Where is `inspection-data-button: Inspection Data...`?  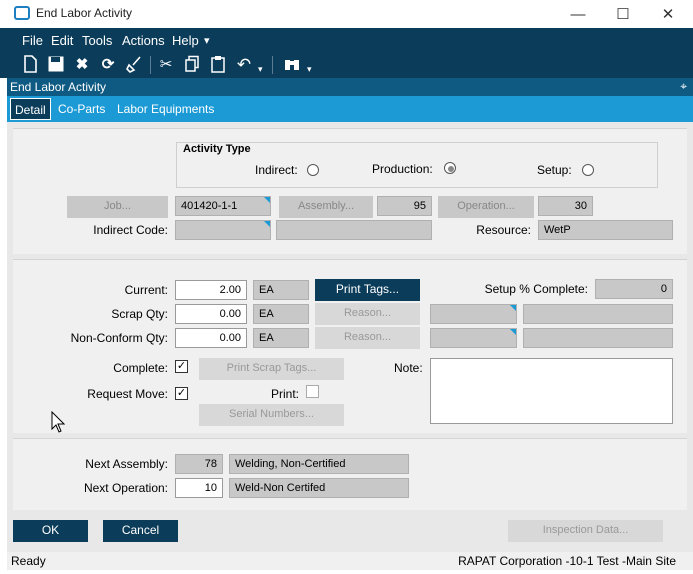 inspection-data-button: Inspection Data... is located at coordinates (585, 531).